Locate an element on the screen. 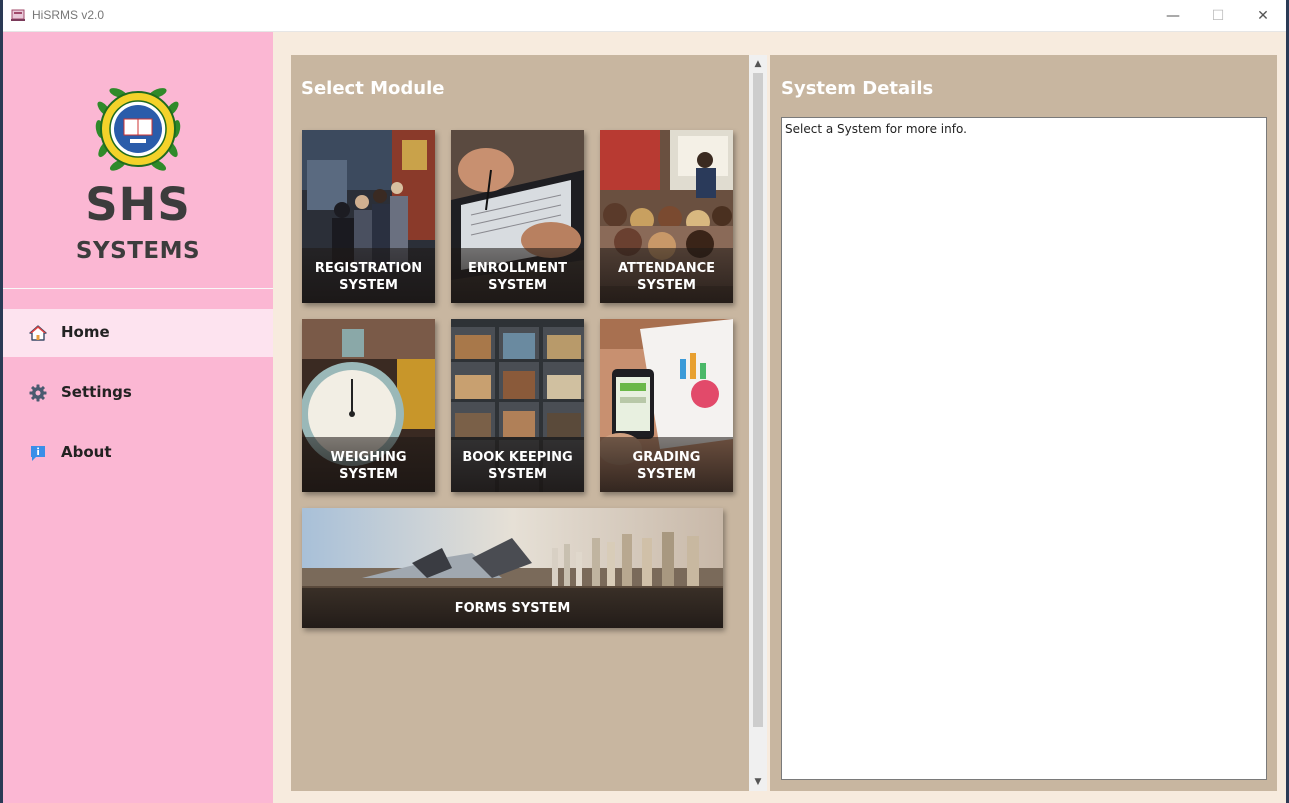  tile-label: GRADING SYSTEM is located at coordinates (666, 466).